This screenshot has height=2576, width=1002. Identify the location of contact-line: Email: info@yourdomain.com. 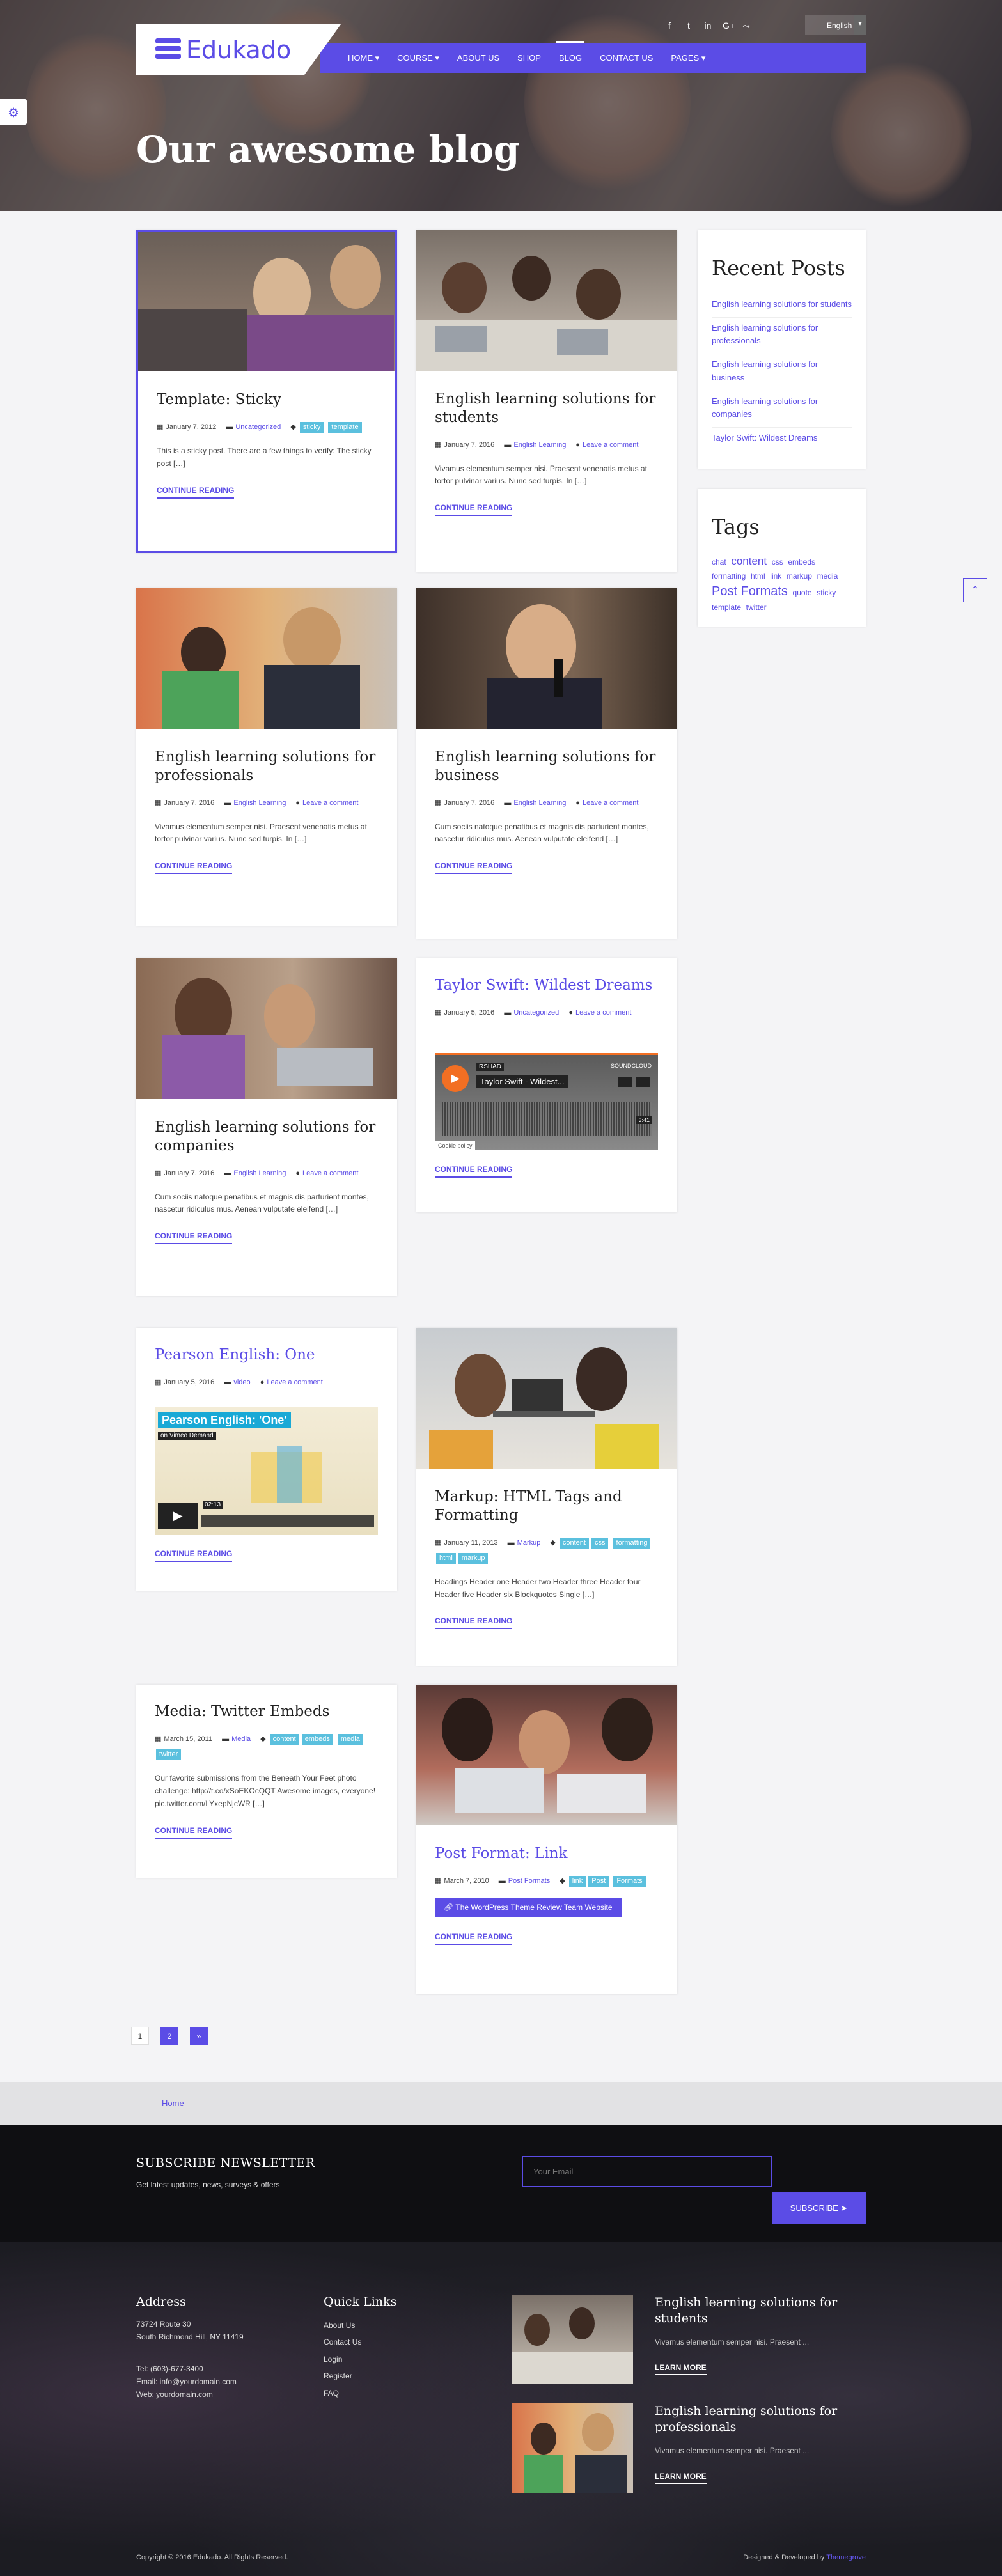
(186, 2382).